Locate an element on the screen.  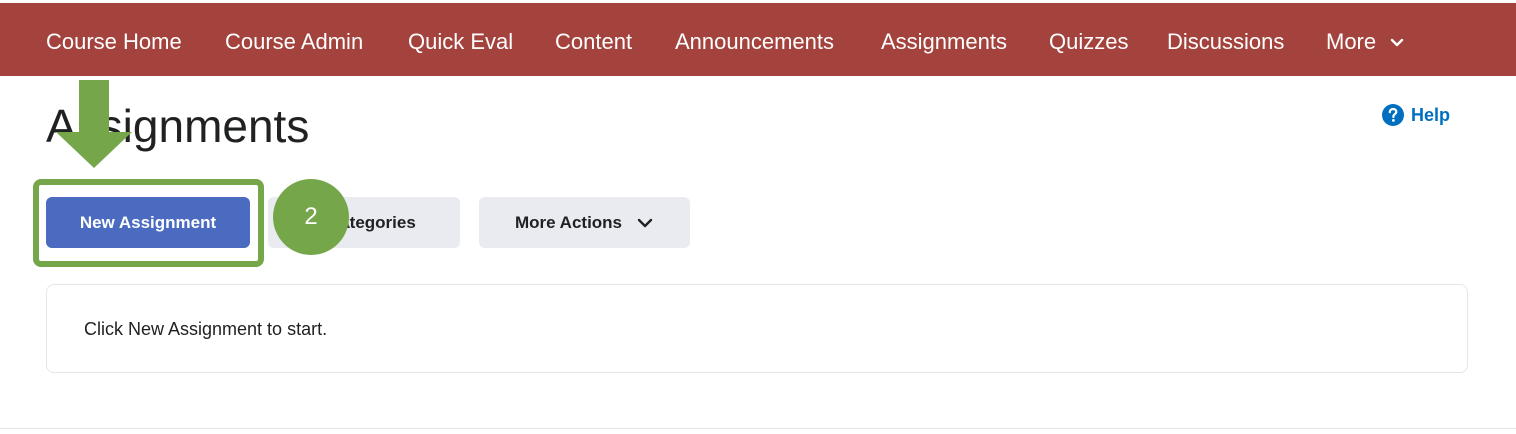
help-label: Help is located at coordinates (1431, 114).